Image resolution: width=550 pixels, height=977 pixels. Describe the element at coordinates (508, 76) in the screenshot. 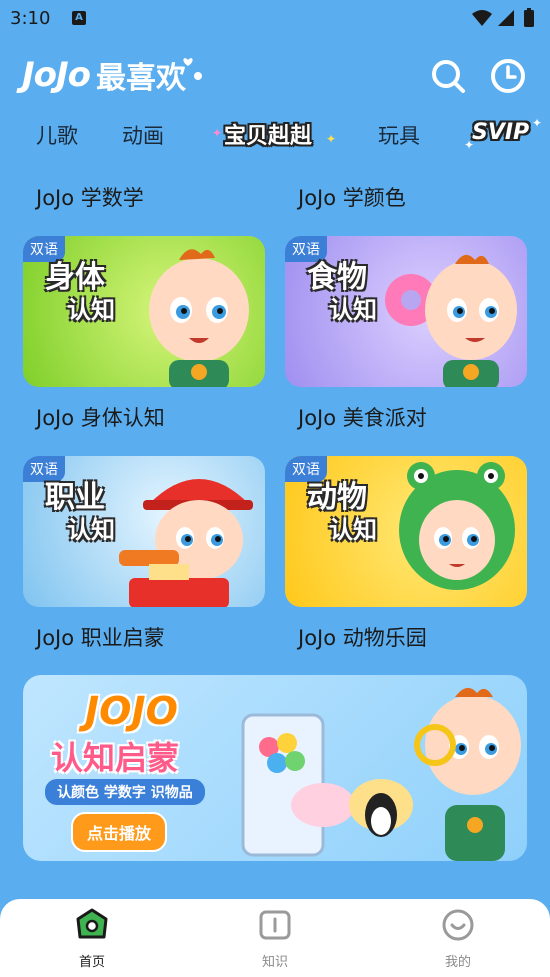

I see `history-icon` at that location.